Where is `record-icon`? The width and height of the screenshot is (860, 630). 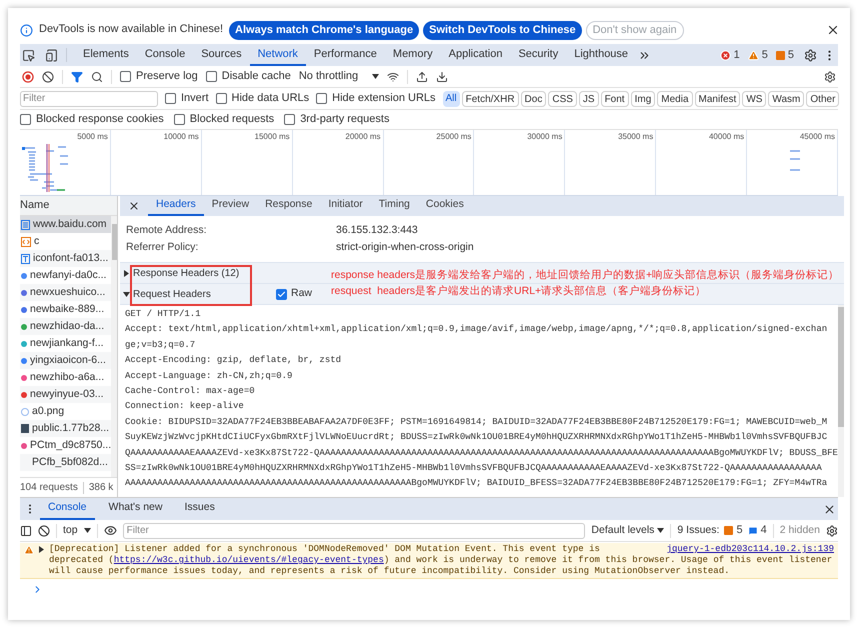
record-icon is located at coordinates (28, 76).